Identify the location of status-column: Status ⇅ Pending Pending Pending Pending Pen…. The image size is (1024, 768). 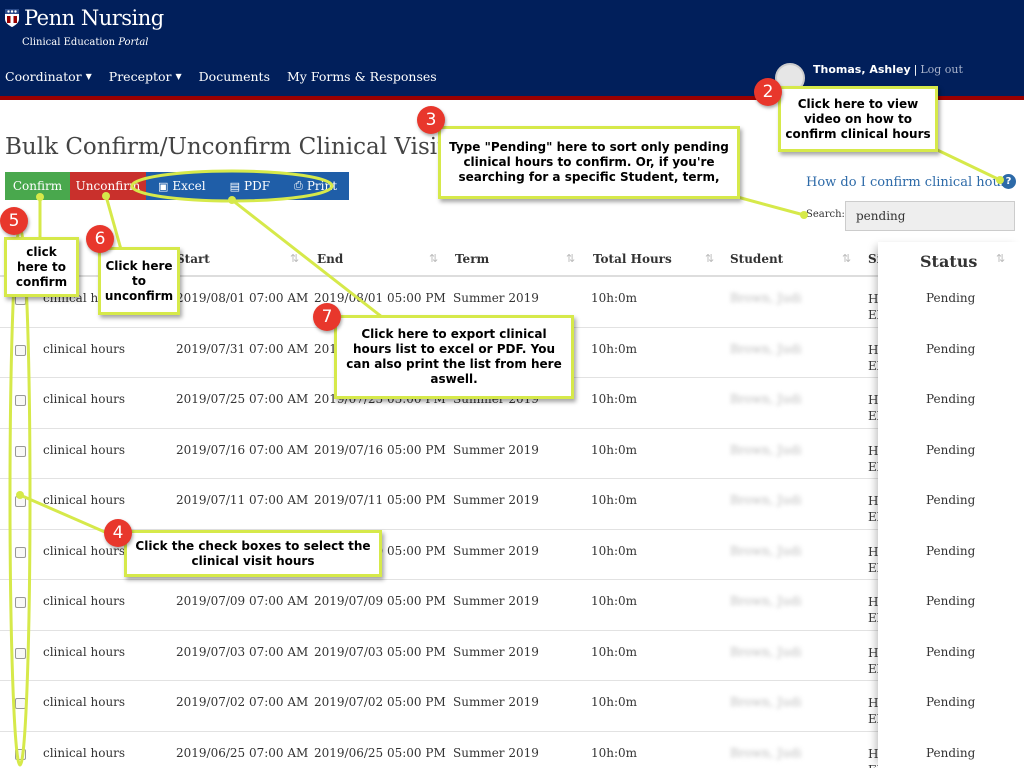
(951, 505).